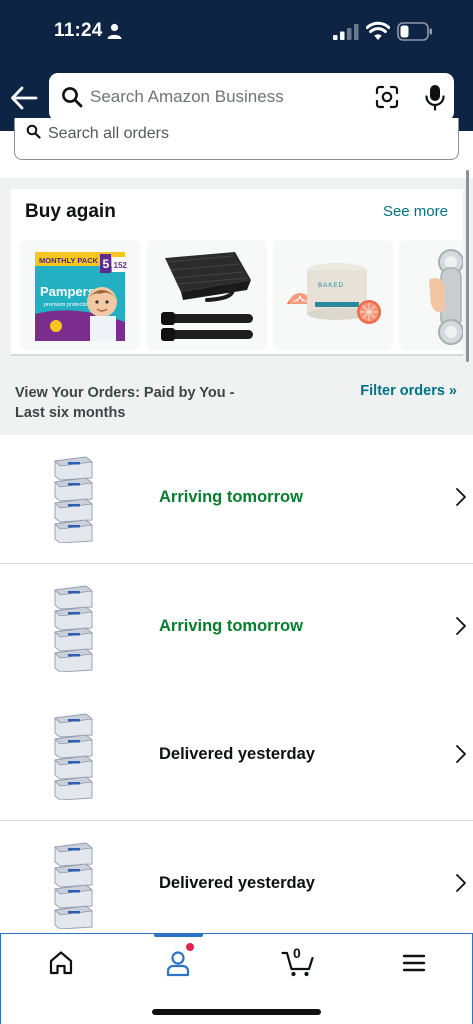  I want to click on body-cream-product-image: BAKED, so click(334, 293).